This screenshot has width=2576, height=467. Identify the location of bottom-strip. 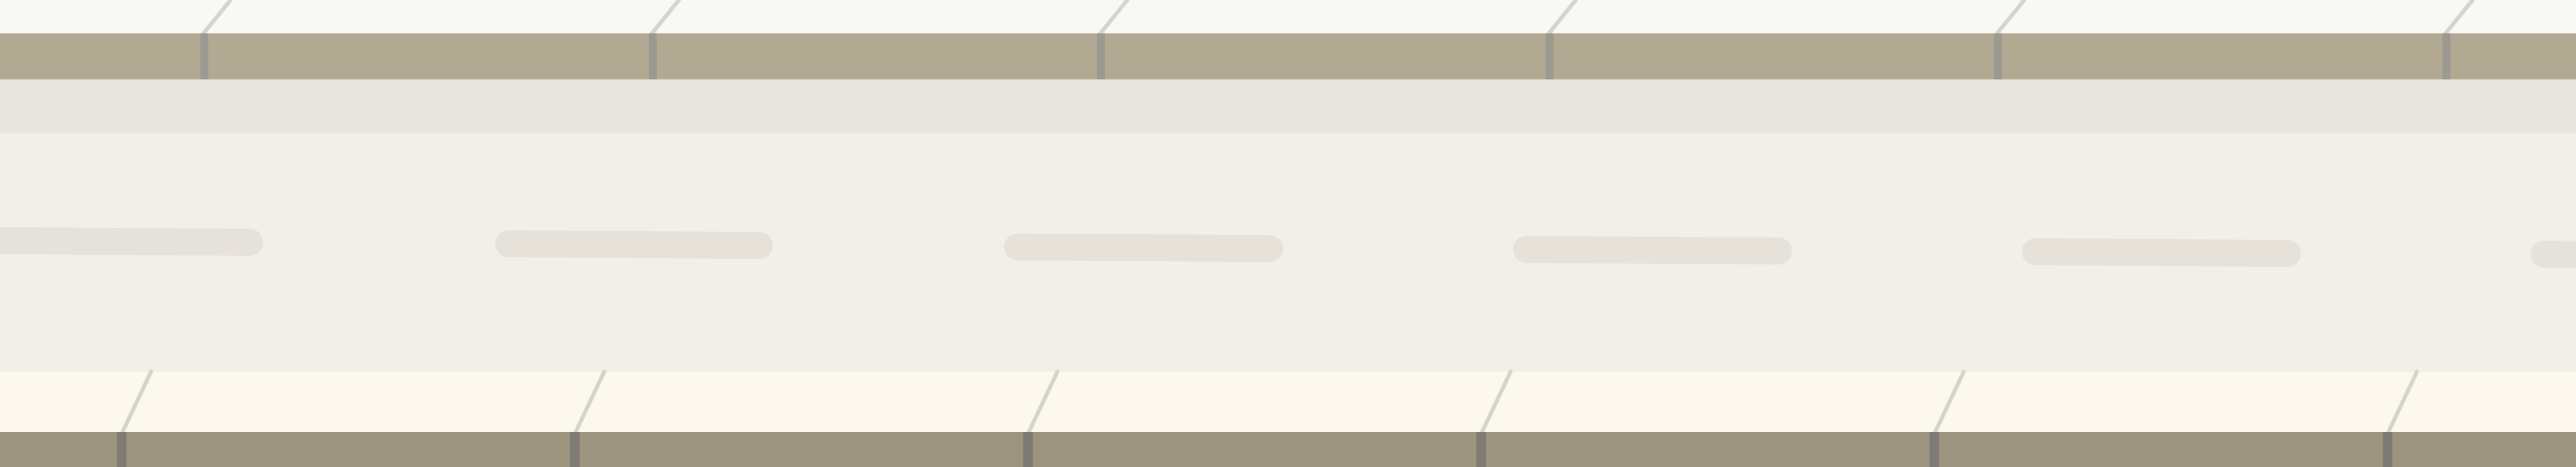
(1288, 402).